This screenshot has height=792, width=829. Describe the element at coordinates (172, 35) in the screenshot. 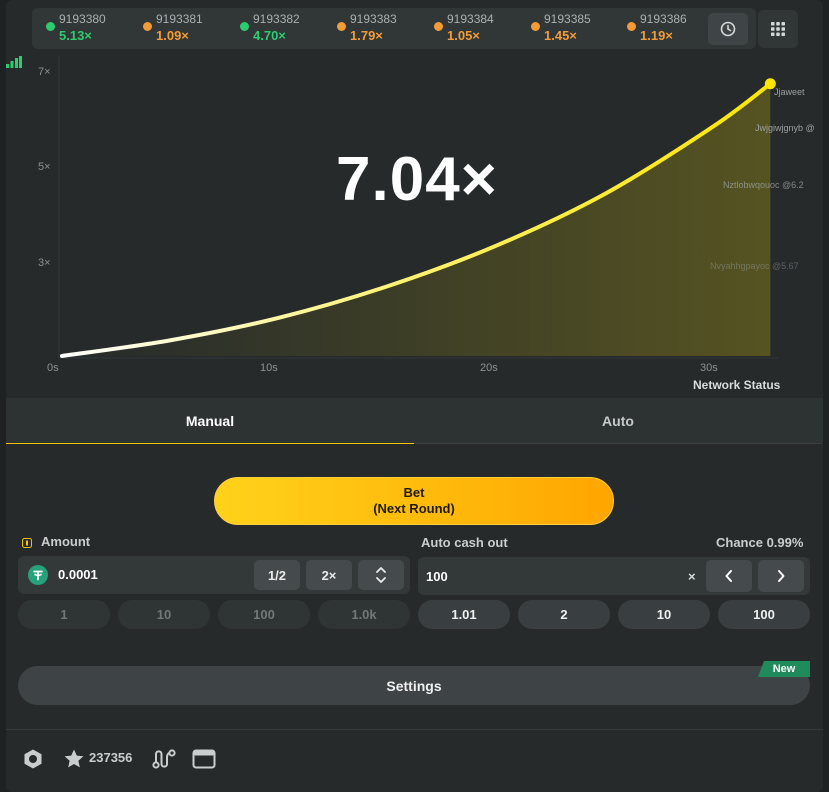

I see `round-multiplier: 1.09×` at that location.